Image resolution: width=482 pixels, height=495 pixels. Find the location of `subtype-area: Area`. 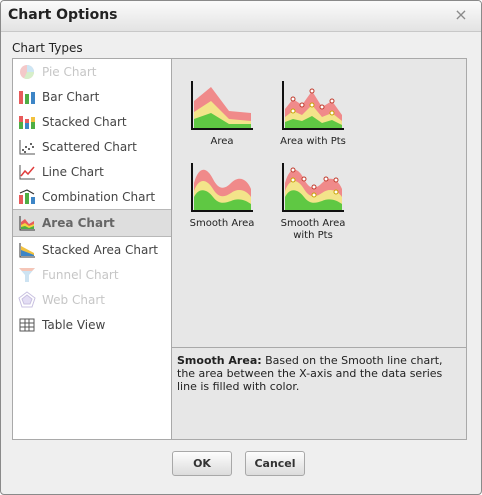

subtype-area: Area is located at coordinates (222, 113).